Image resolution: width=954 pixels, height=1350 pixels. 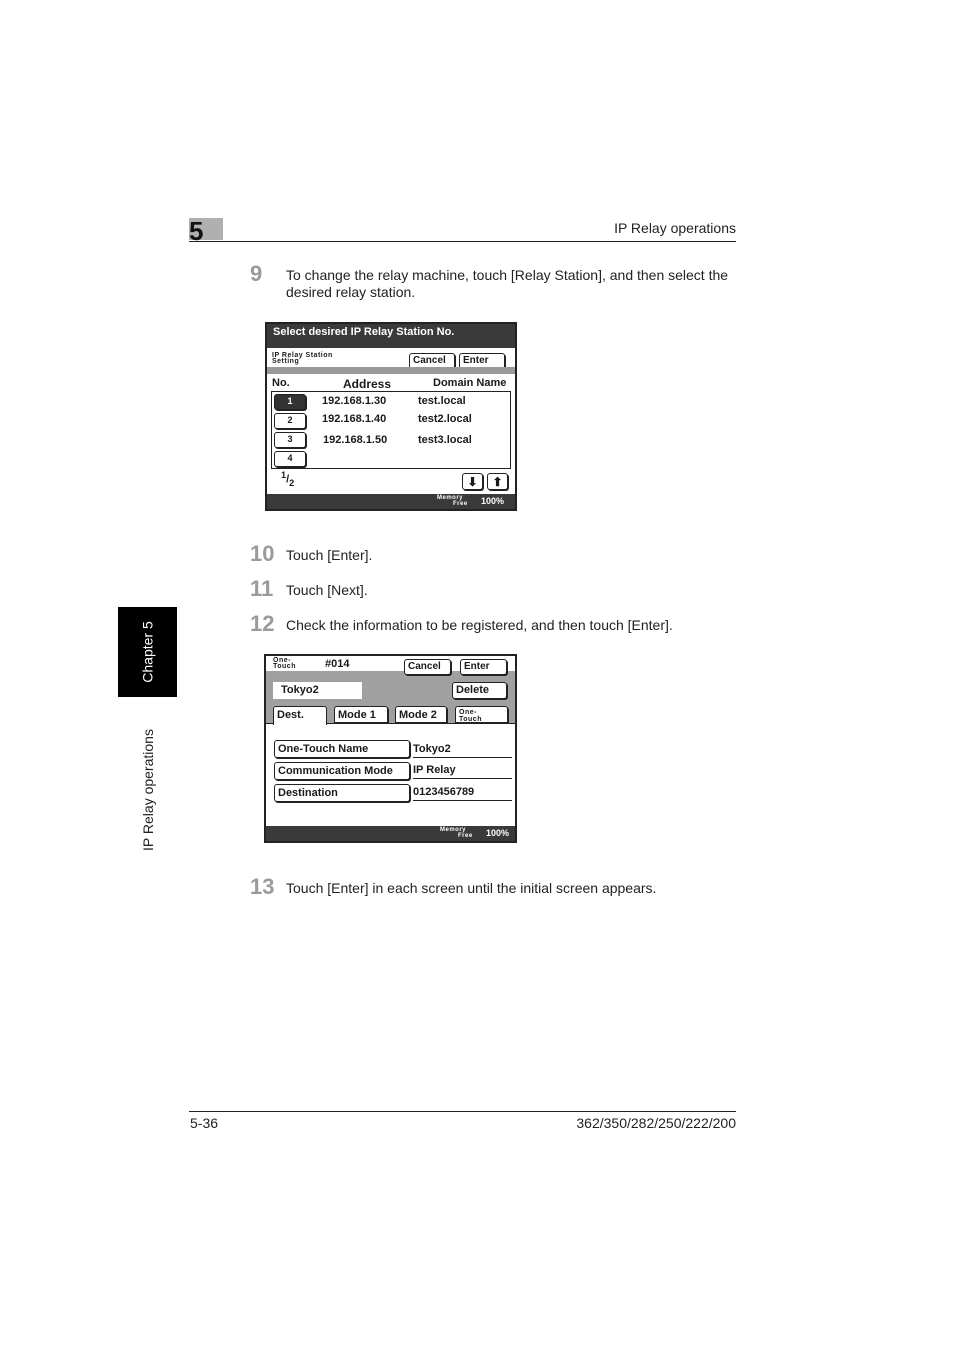 What do you see at coordinates (445, 419) in the screenshot?
I see `station-domain: test2.local` at bounding box center [445, 419].